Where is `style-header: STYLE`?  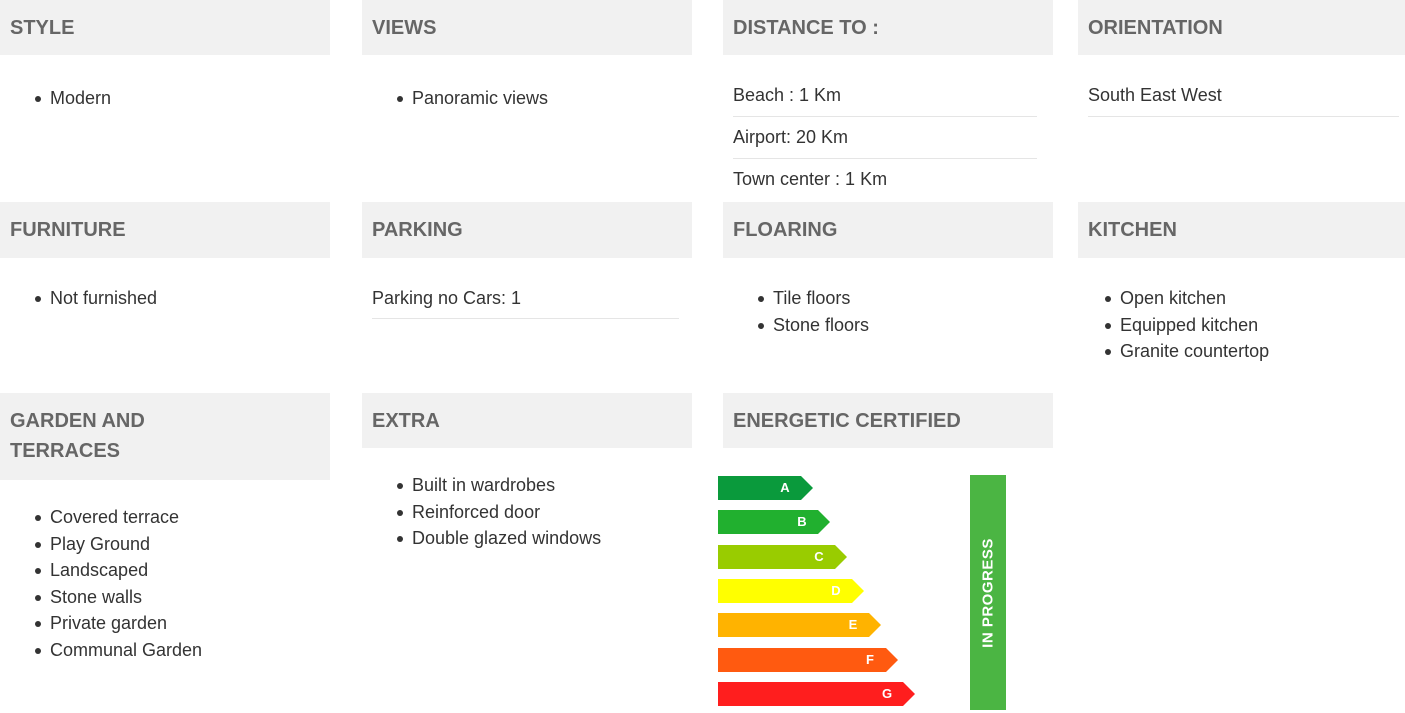
style-header: STYLE is located at coordinates (165, 27).